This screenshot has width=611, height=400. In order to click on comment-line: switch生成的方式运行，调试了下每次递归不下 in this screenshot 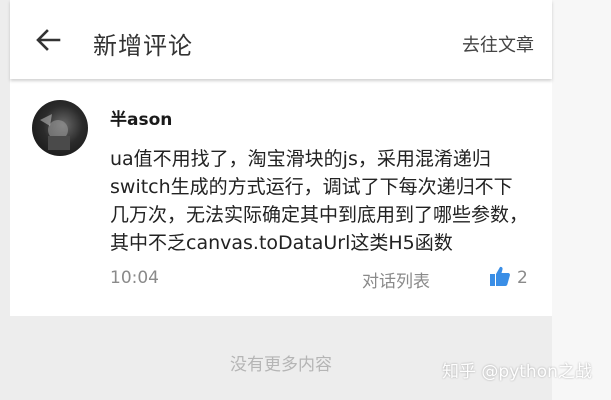, I will do `click(311, 187)`.